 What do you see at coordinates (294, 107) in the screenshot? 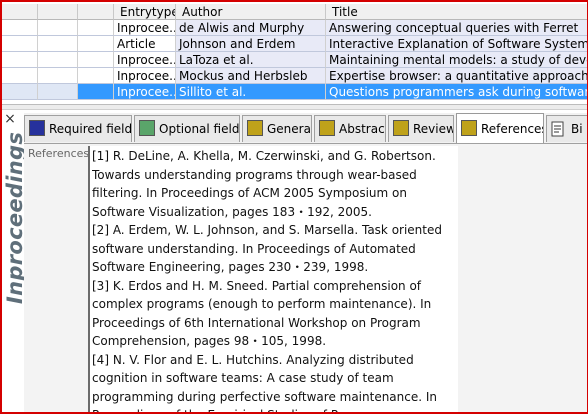
I see `pane-splitter` at bounding box center [294, 107].